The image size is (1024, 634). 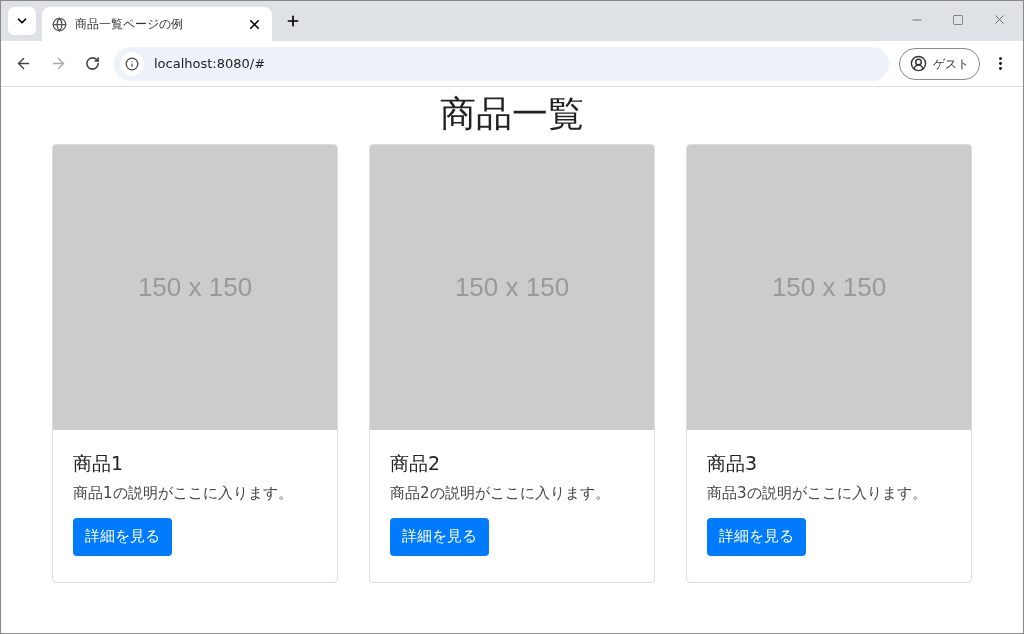 I want to click on url-text: localhost:8080/#, so click(x=210, y=63).